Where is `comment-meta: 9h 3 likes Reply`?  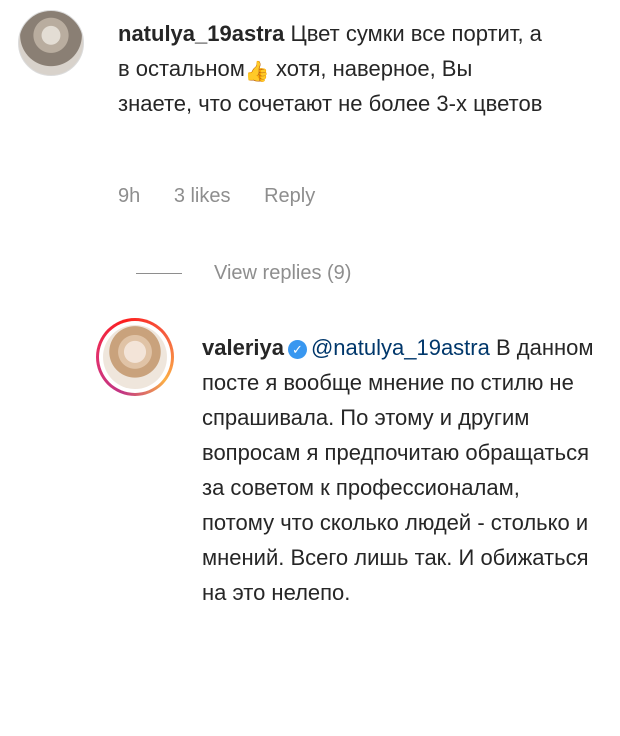
comment-meta: 9h 3 likes Reply is located at coordinates (230, 196).